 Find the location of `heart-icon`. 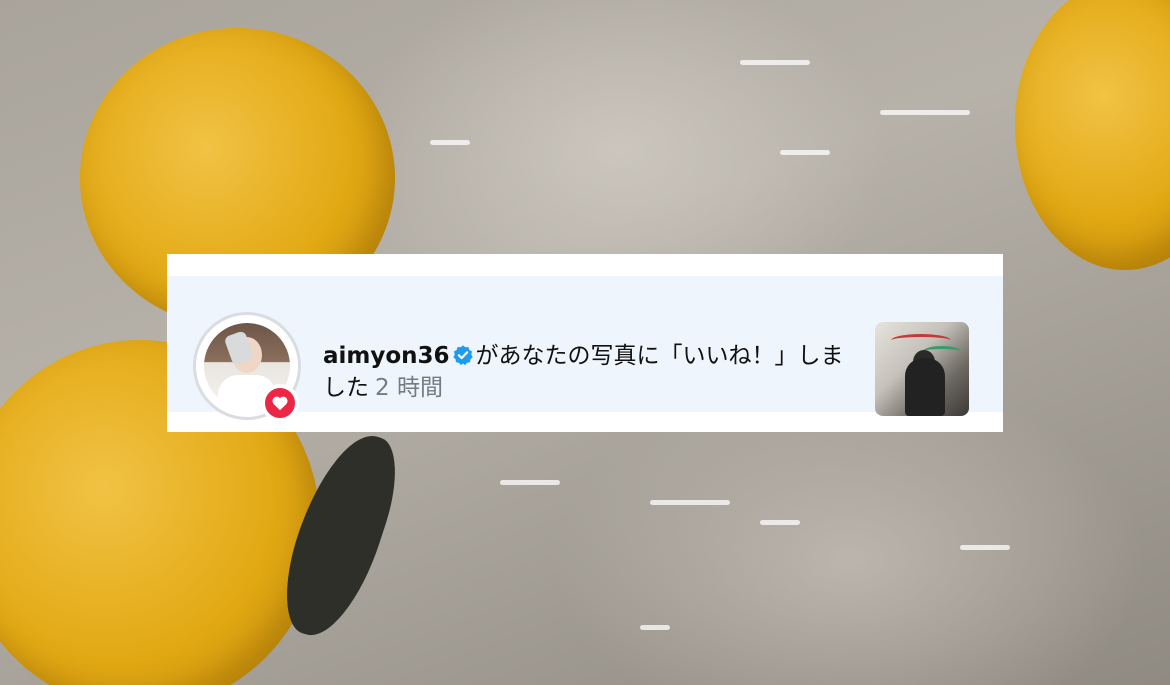

heart-icon is located at coordinates (280, 403).